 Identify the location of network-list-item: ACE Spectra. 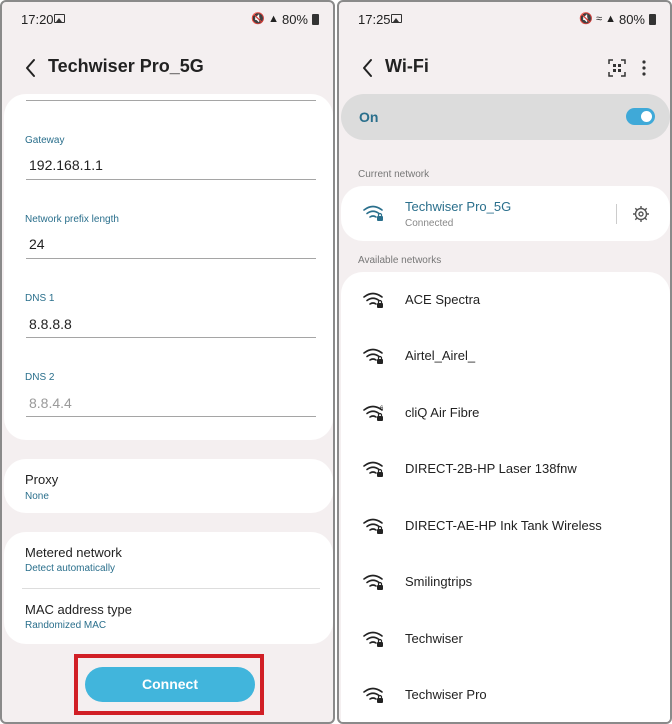
(505, 300).